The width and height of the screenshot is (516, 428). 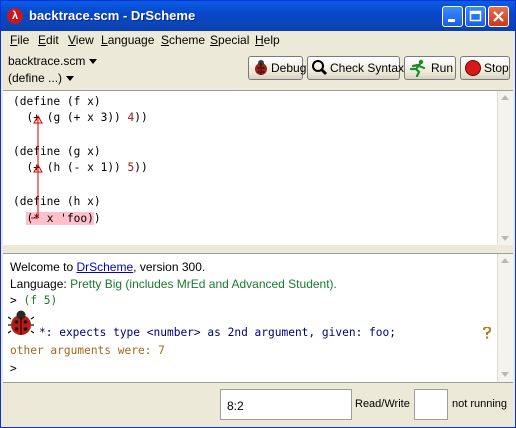 I want to click on window-title: backtrace.scm - DrScheme, so click(x=112, y=15).